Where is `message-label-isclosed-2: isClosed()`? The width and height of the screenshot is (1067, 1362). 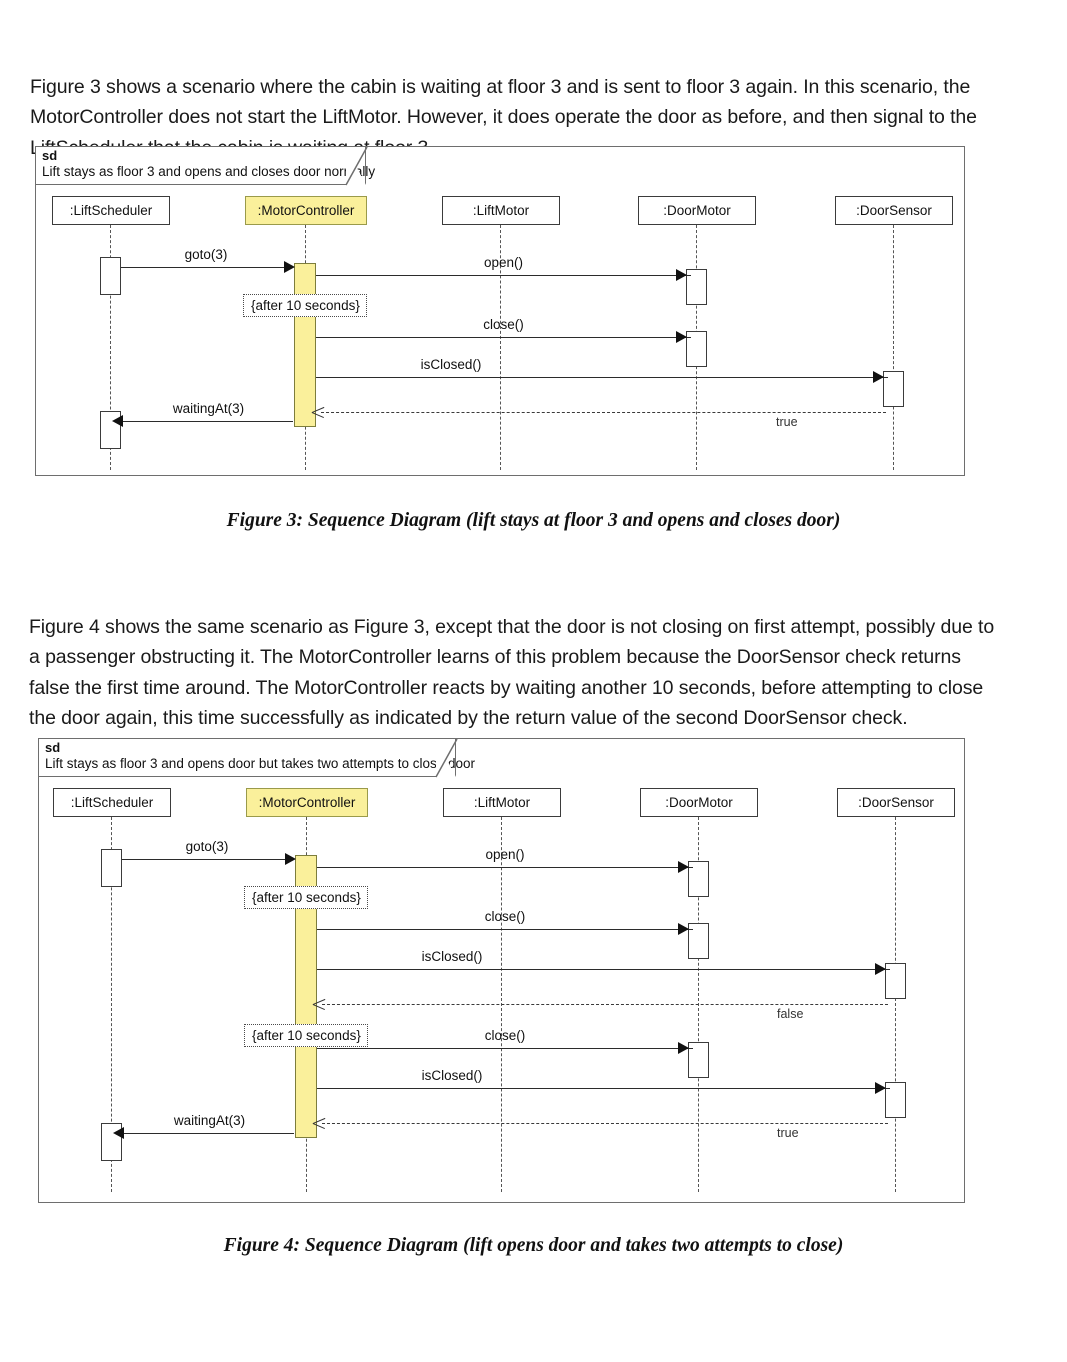
message-label-isclosed-2: isClosed() is located at coordinates (452, 1075).